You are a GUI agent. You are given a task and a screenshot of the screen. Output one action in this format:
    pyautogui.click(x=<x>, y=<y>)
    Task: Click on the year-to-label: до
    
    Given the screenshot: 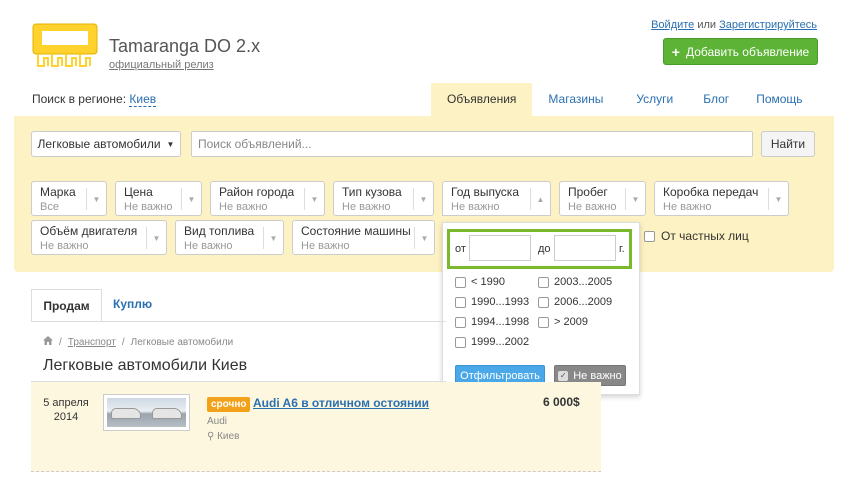 What is the action you would take?
    pyautogui.click(x=544, y=249)
    